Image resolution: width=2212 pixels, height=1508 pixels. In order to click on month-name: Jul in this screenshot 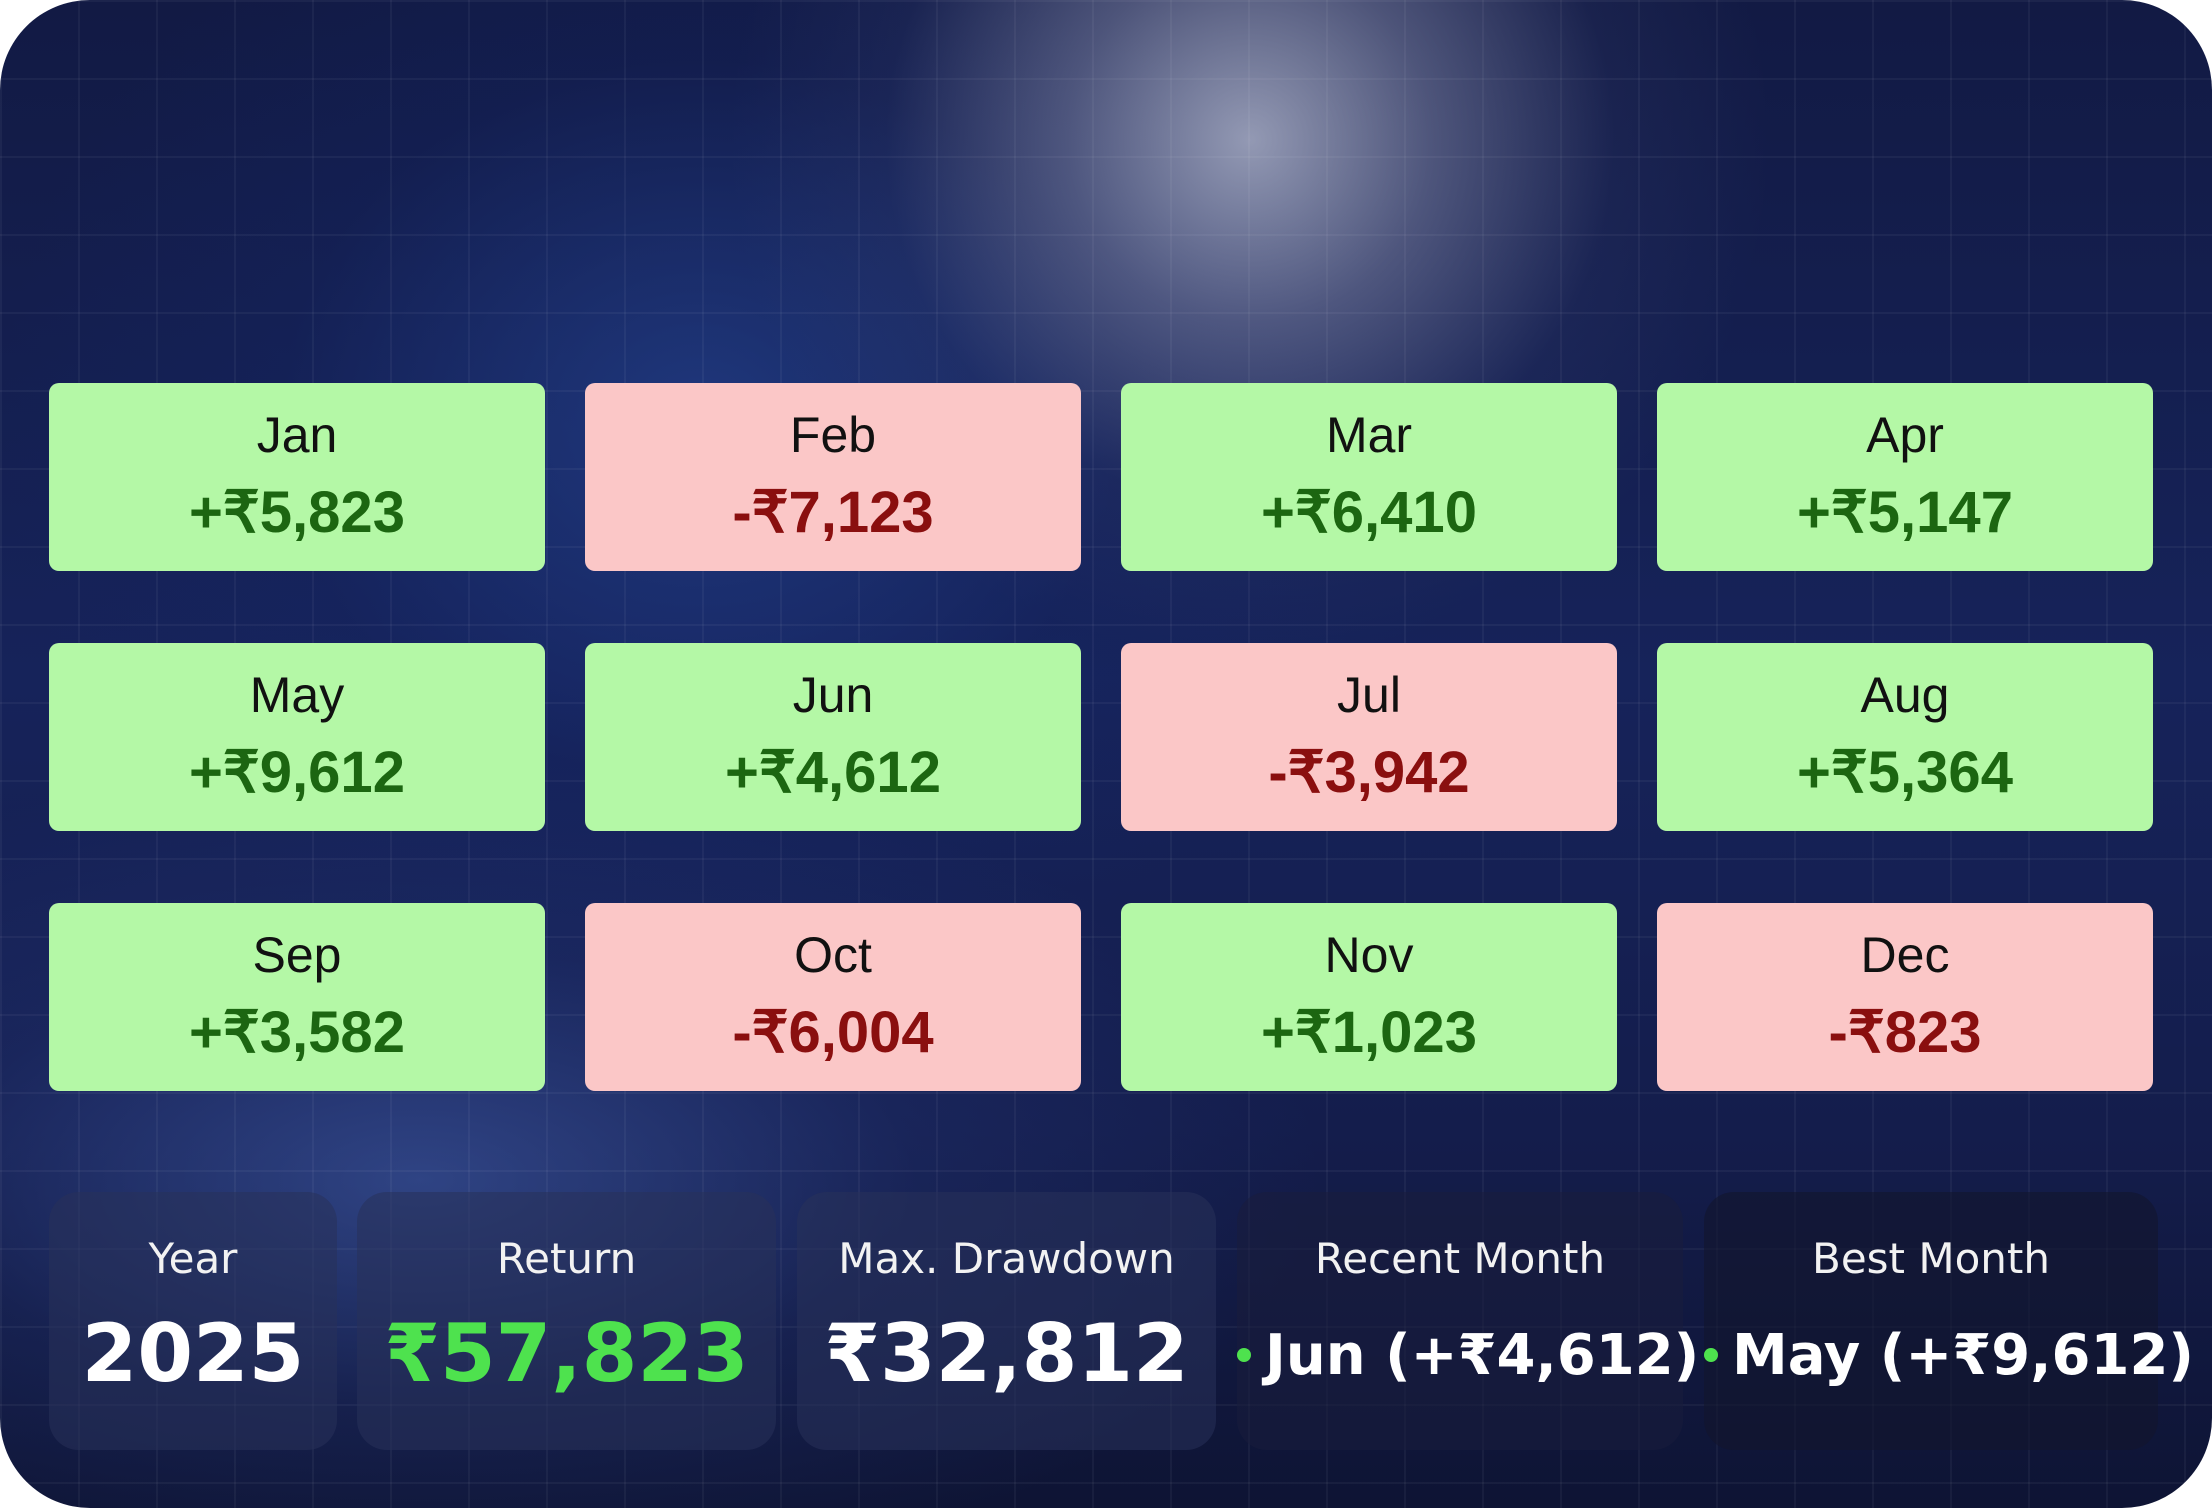, I will do `click(1369, 695)`.